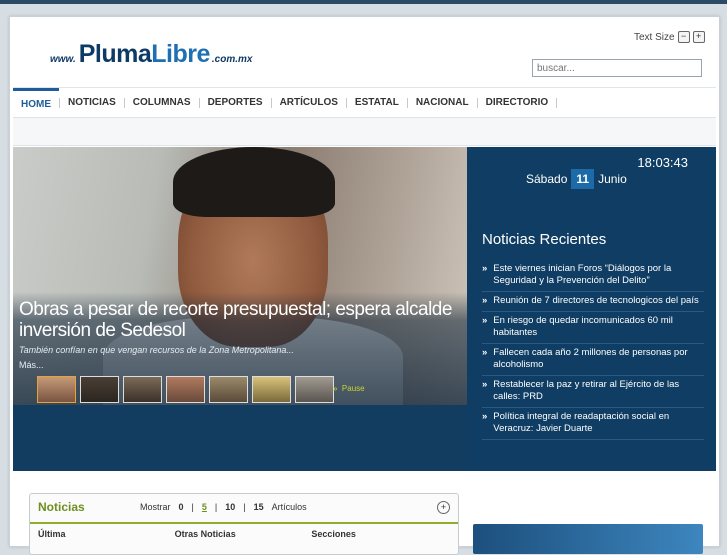 The image size is (727, 555). Describe the element at coordinates (349, 388) in the screenshot. I see `slideshow-pause-button: » Pause` at that location.